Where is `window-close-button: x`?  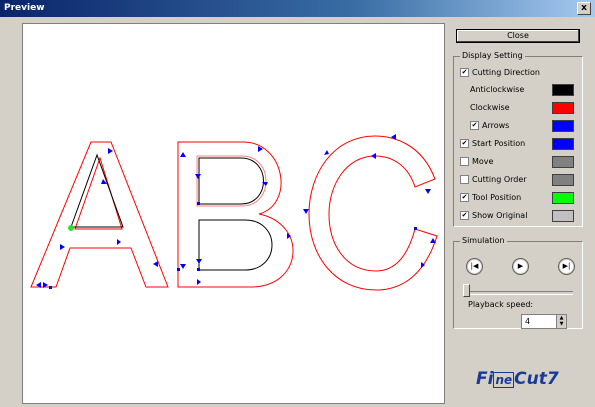
window-close-button: x is located at coordinates (584, 8).